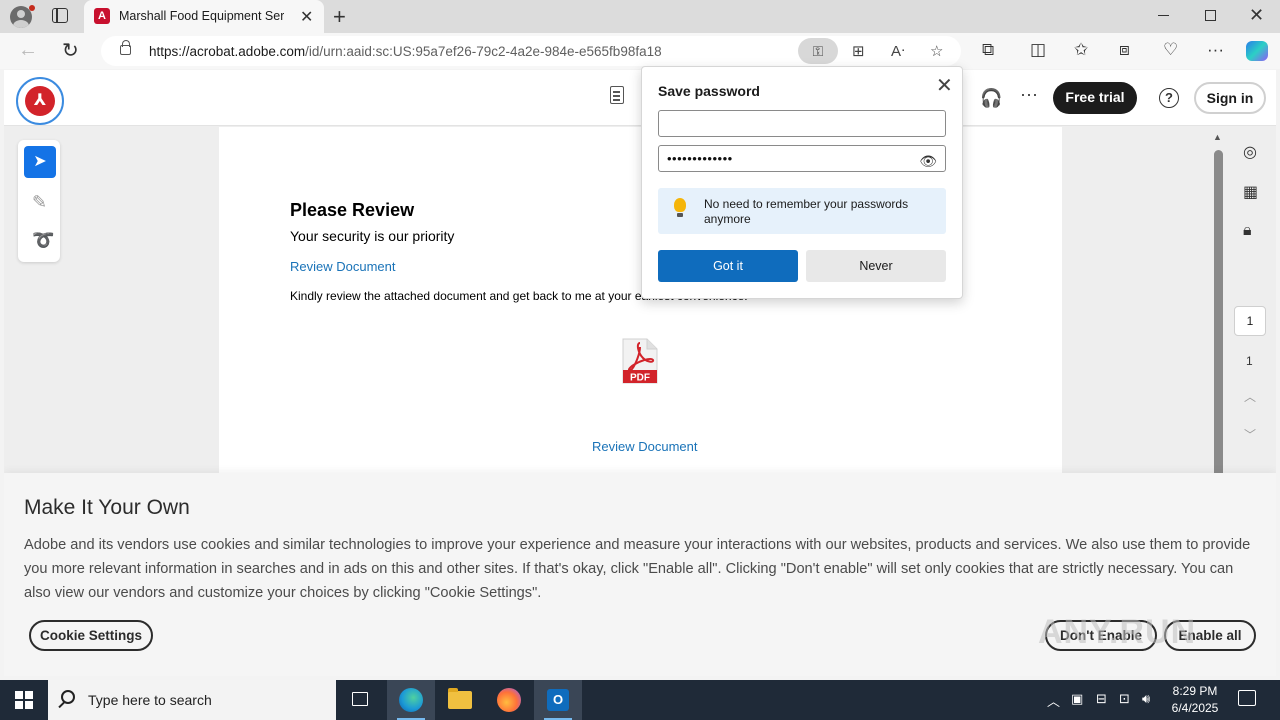 The image size is (1280, 720). I want to click on thumbnails-grid-icon: ▦, so click(1250, 192).